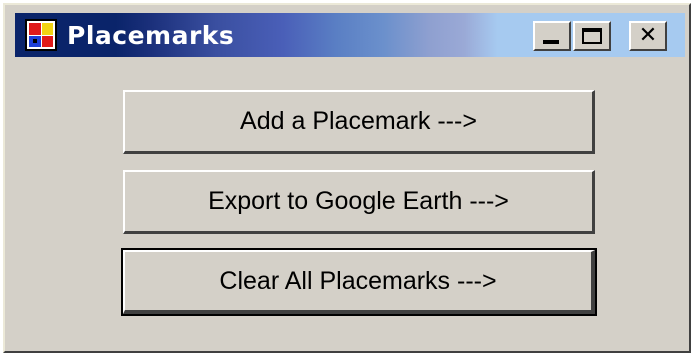 This screenshot has height=354, width=692. Describe the element at coordinates (359, 122) in the screenshot. I see `add-placemark-button: Add a Placemark --->` at that location.